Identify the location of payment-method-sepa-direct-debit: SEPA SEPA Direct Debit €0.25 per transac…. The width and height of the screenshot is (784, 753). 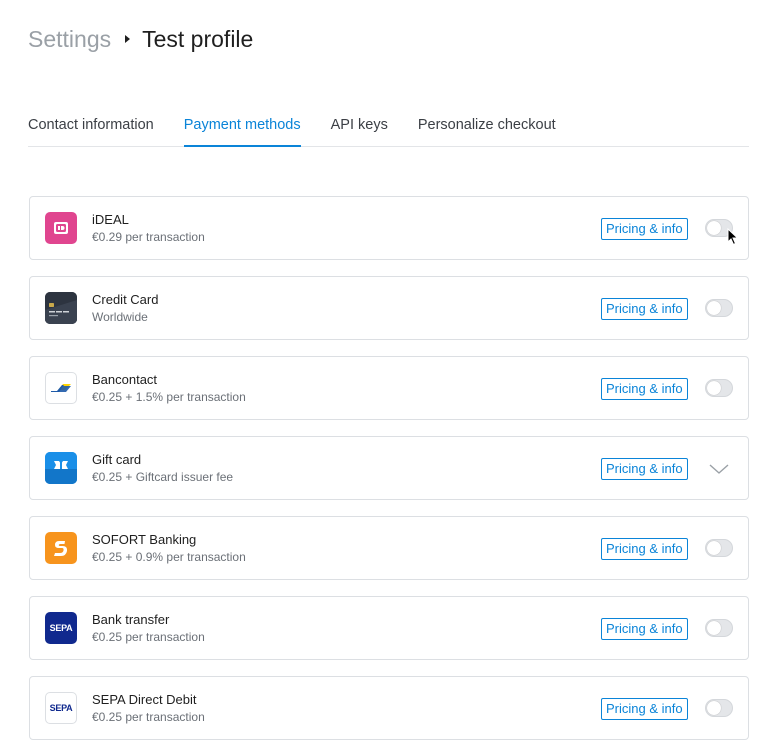
(389, 708).